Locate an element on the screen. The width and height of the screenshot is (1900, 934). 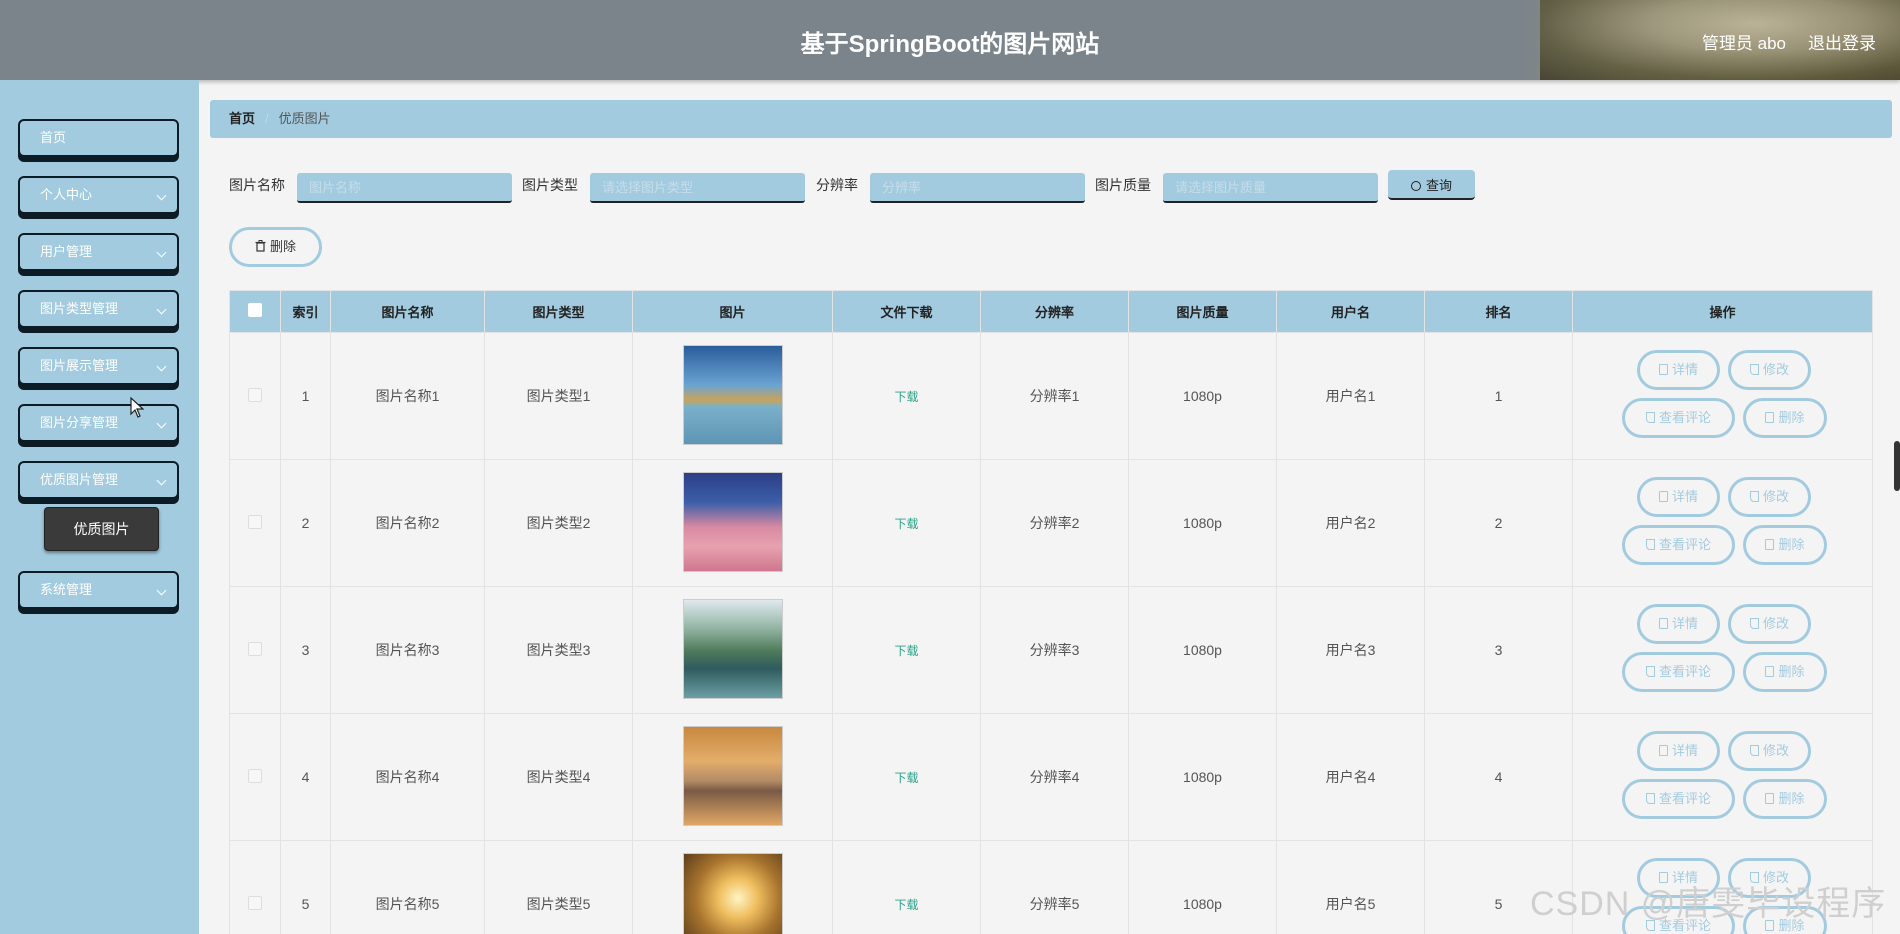
select-all-checkbox is located at coordinates (255, 310).